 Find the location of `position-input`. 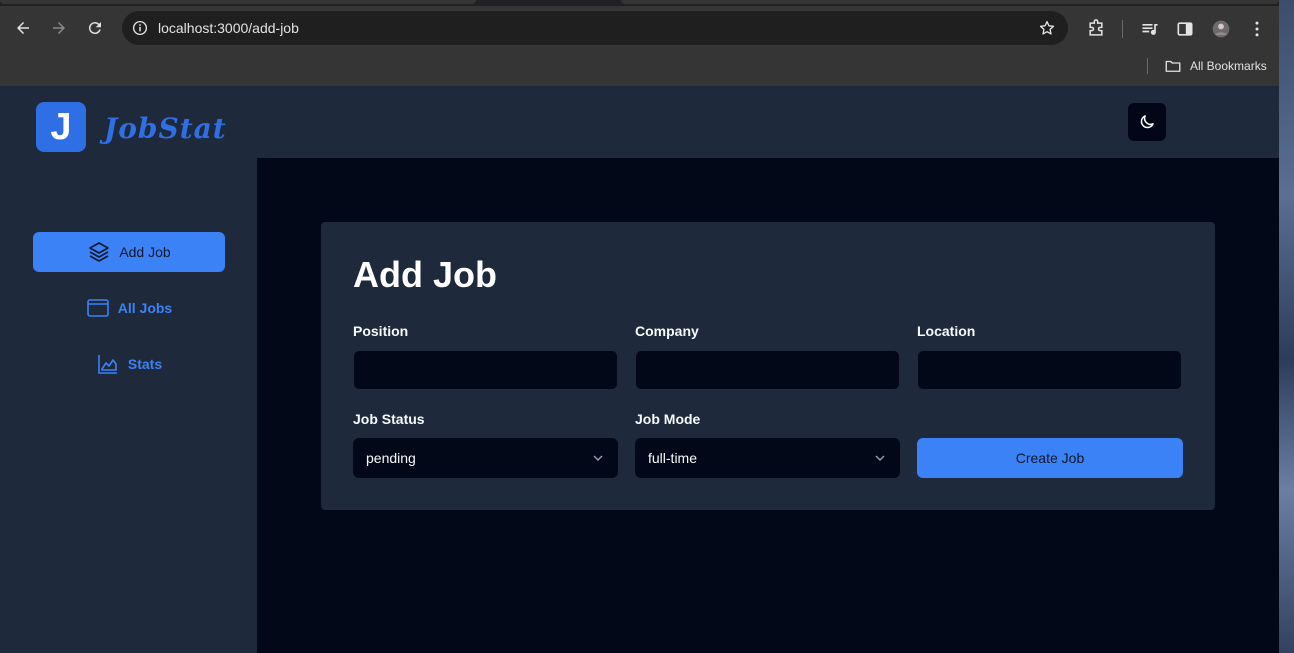

position-input is located at coordinates (485, 370).